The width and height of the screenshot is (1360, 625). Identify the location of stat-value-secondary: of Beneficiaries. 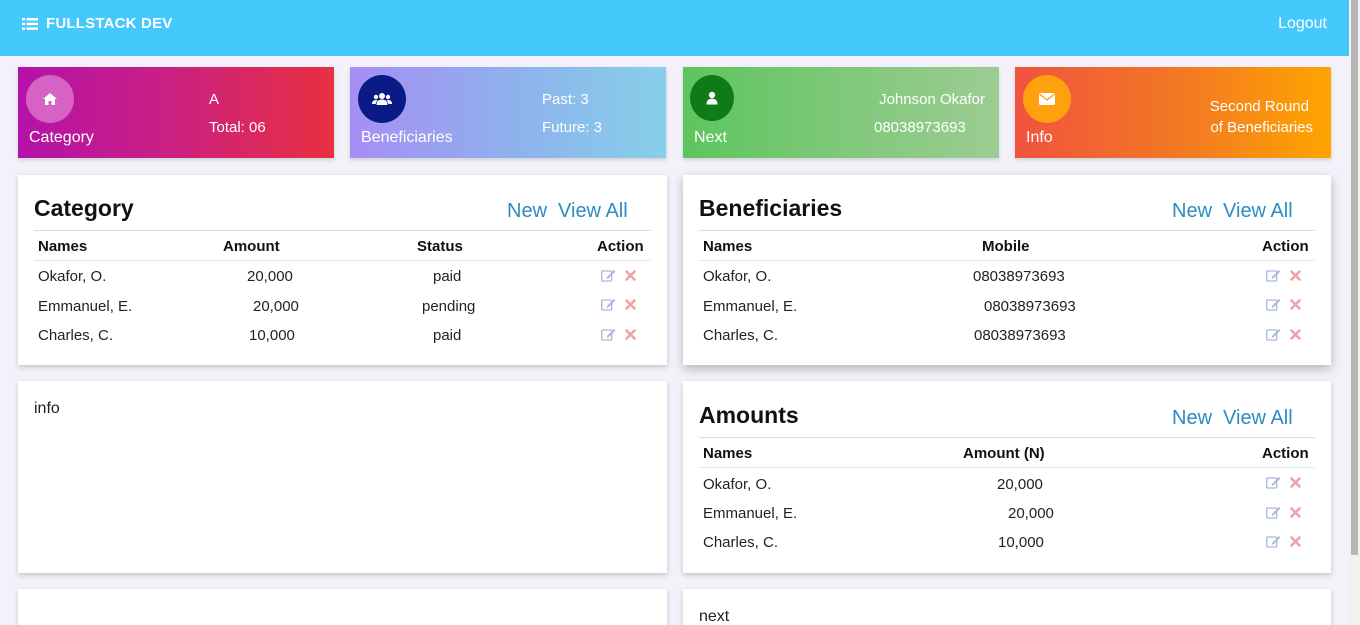
(1261, 127).